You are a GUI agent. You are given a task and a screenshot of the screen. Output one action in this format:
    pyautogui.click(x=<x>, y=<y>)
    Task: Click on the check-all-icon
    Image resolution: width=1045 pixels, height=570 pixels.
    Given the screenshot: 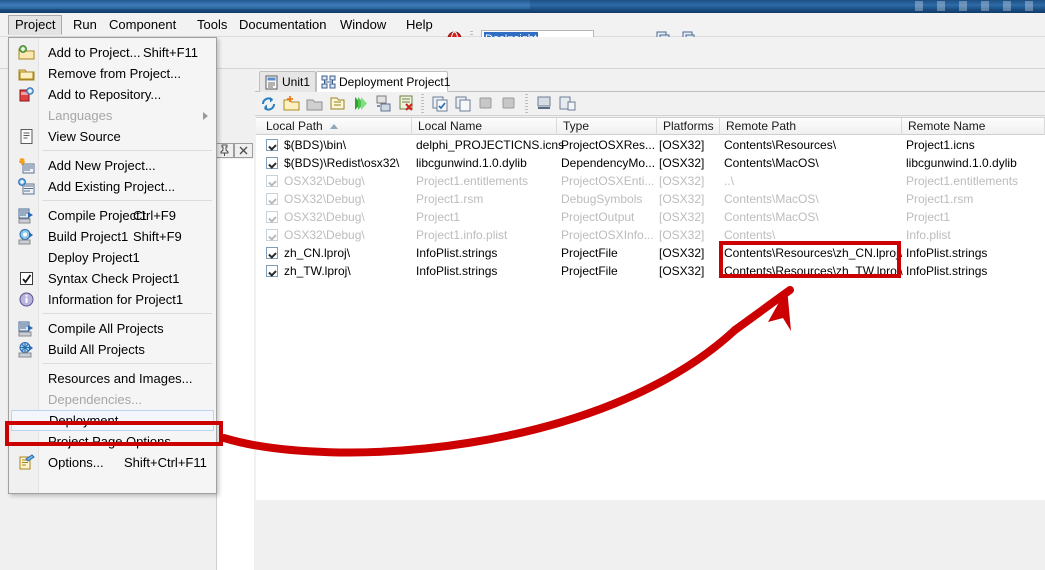 What is the action you would take?
    pyautogui.click(x=440, y=105)
    